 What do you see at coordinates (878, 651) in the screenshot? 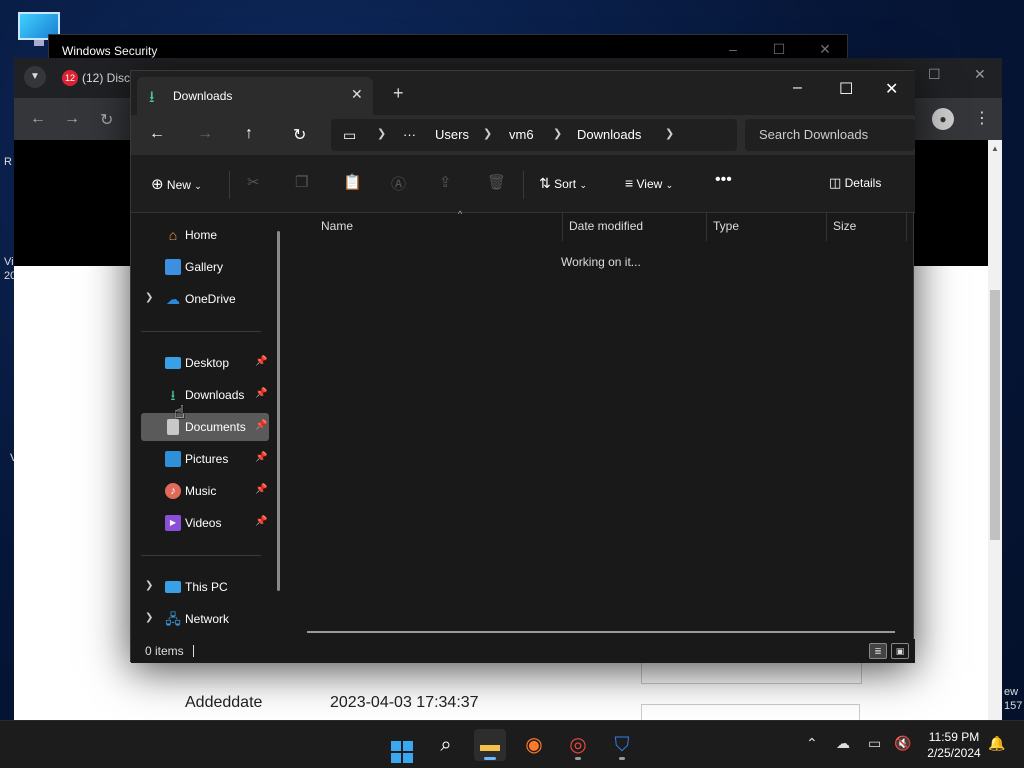
I see `details-view-icon: ≣` at bounding box center [878, 651].